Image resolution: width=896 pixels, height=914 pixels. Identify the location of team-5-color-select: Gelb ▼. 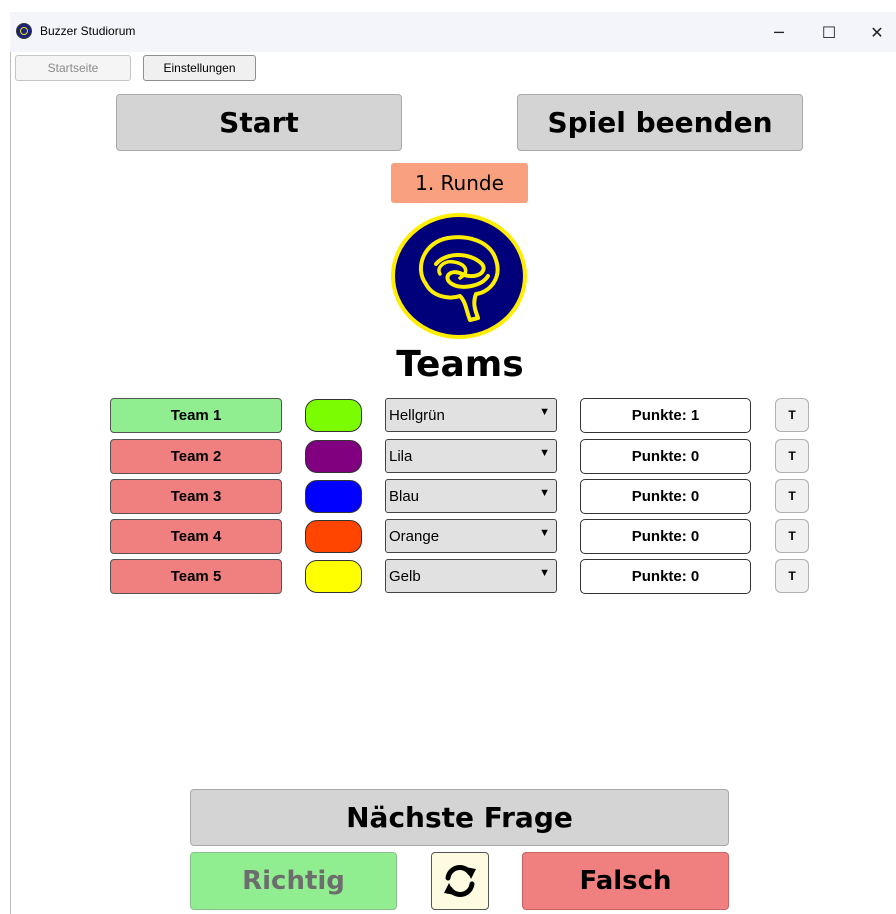
(471, 576).